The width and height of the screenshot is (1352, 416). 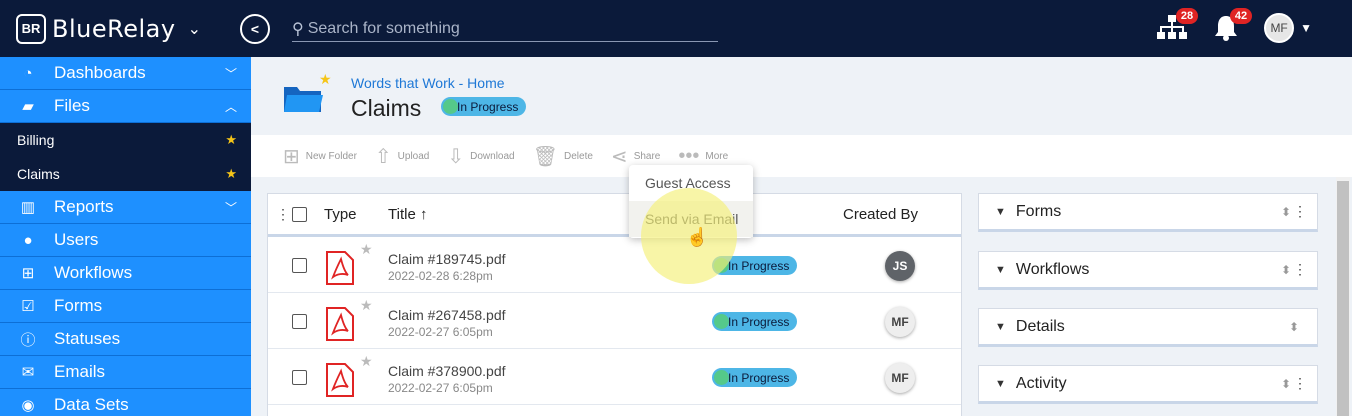 I want to click on download-button: ⇩ Download, so click(x=480, y=156).